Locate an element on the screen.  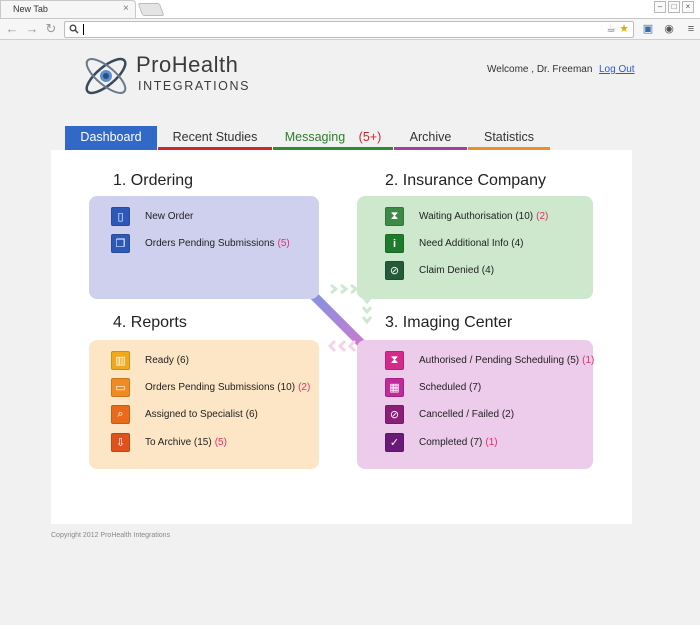
tab-messaging: Messaging (5+) is located at coordinates (333, 138).